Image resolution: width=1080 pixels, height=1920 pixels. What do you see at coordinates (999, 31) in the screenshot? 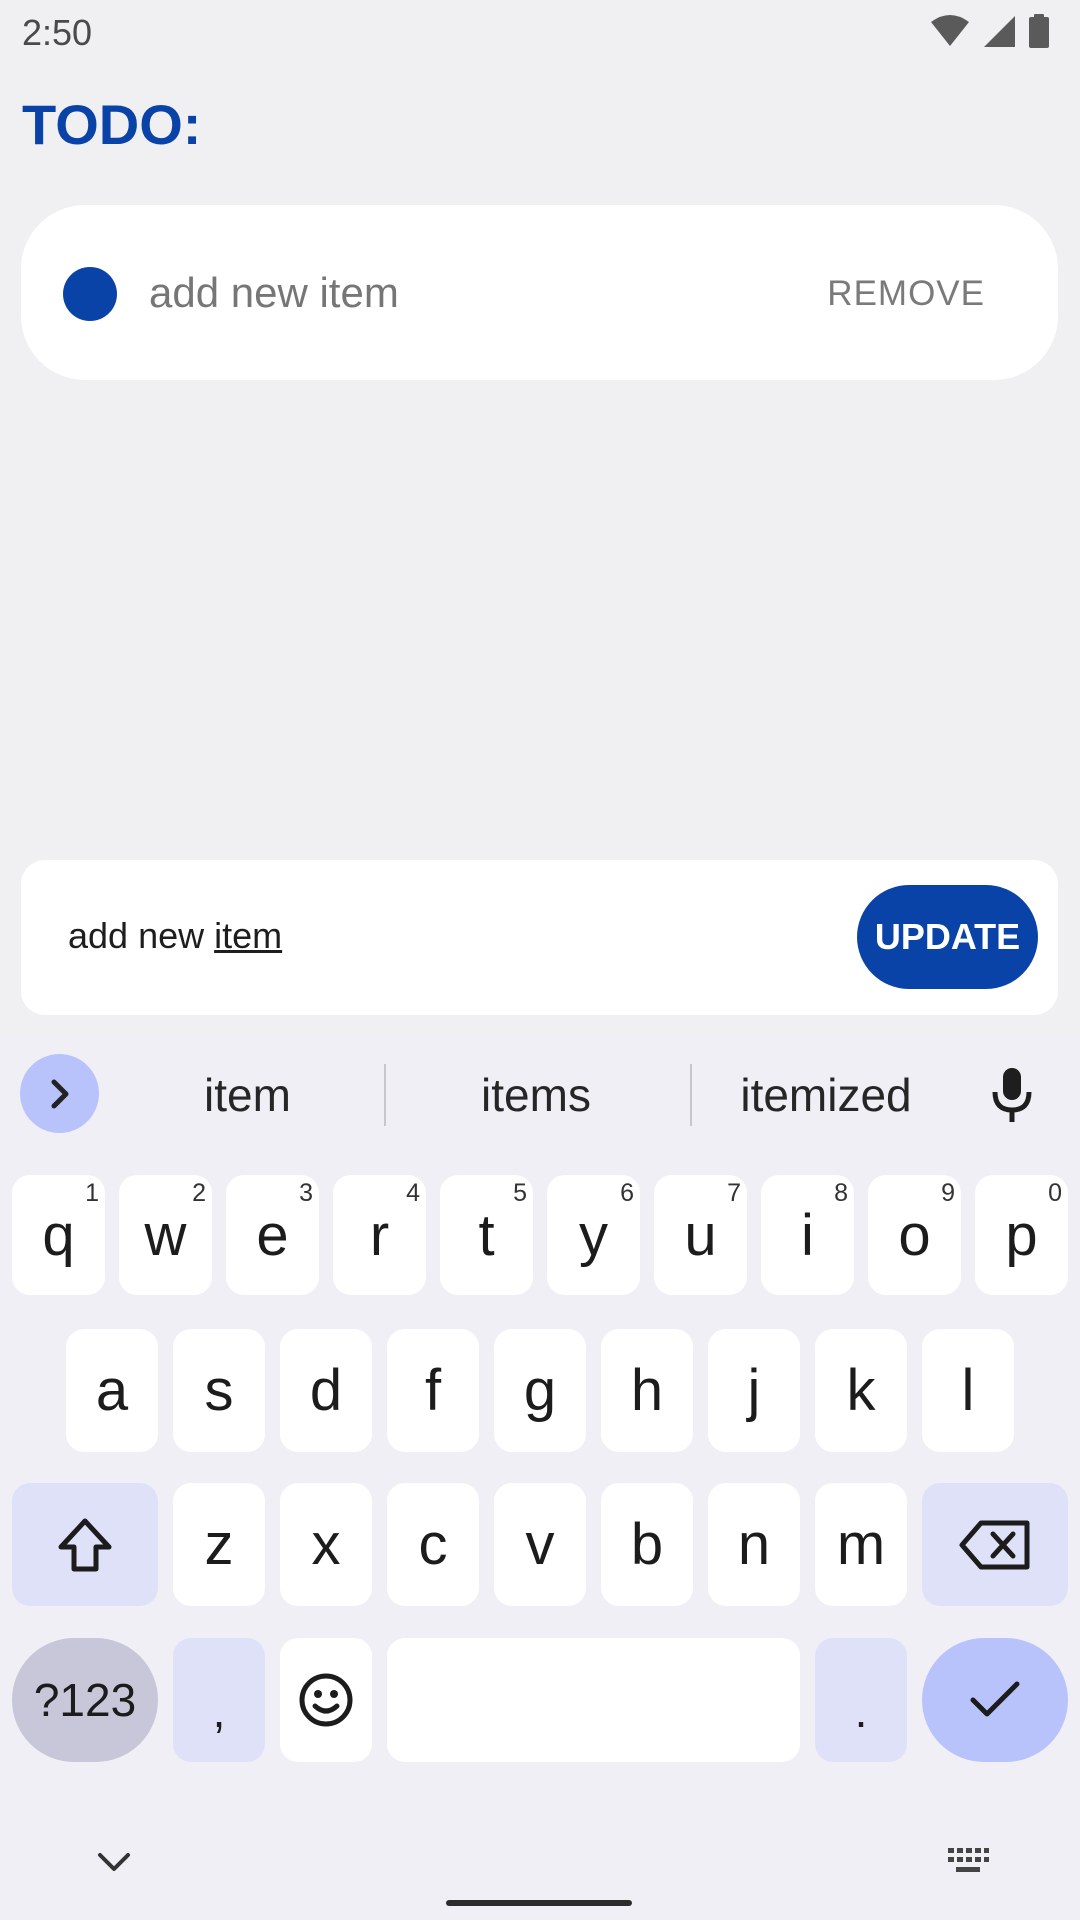
I see `signal-icon` at bounding box center [999, 31].